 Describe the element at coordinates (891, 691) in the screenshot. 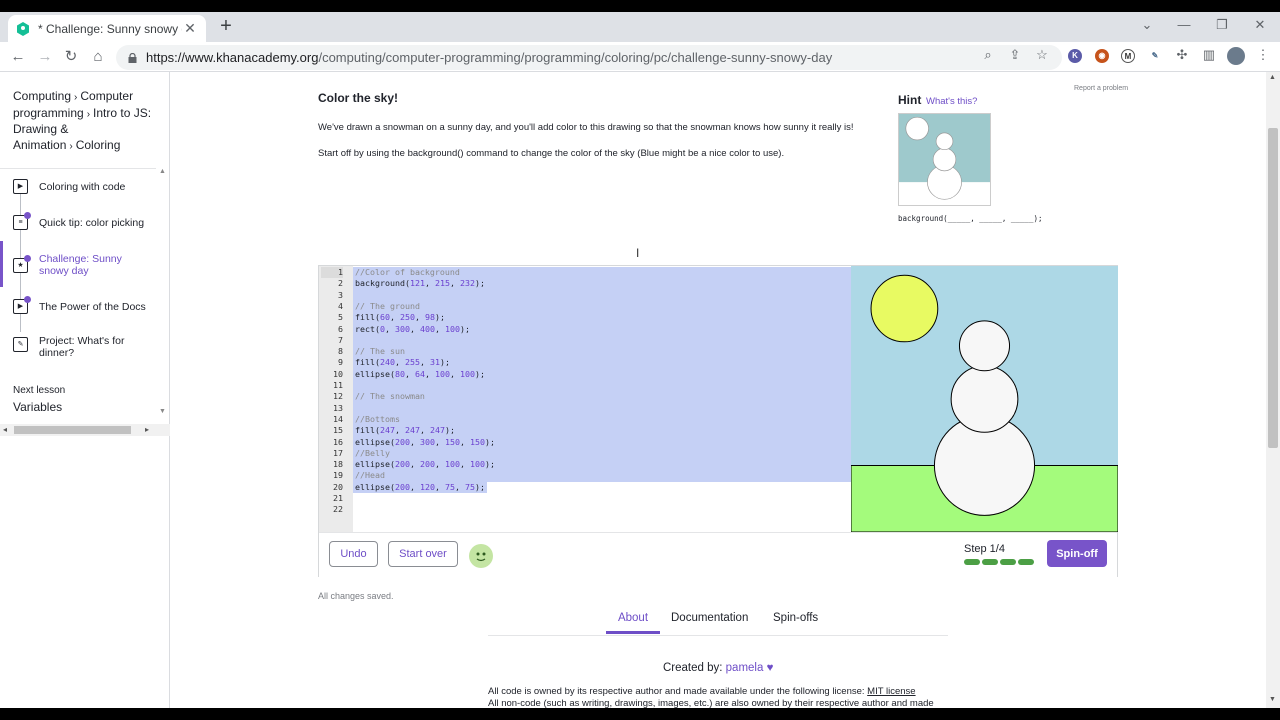

I see `mit-license-link: MIT license` at that location.